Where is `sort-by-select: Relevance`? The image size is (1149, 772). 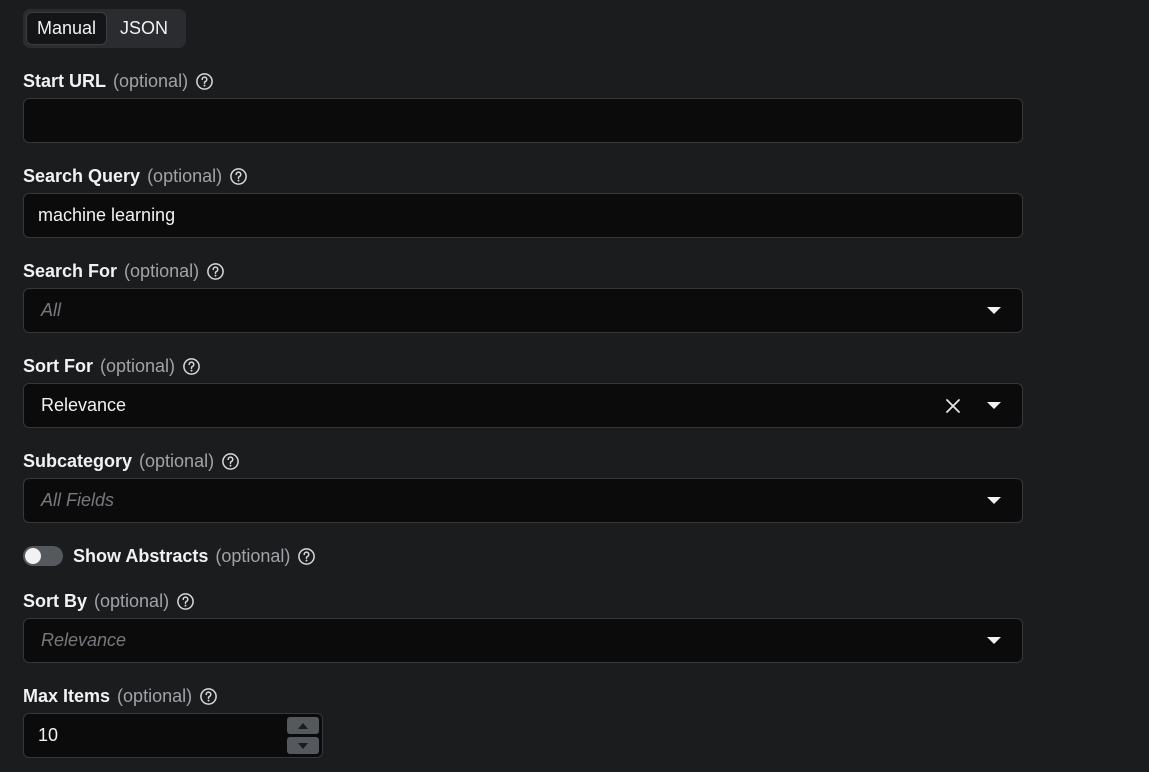
sort-by-select: Relevance is located at coordinates (523, 640).